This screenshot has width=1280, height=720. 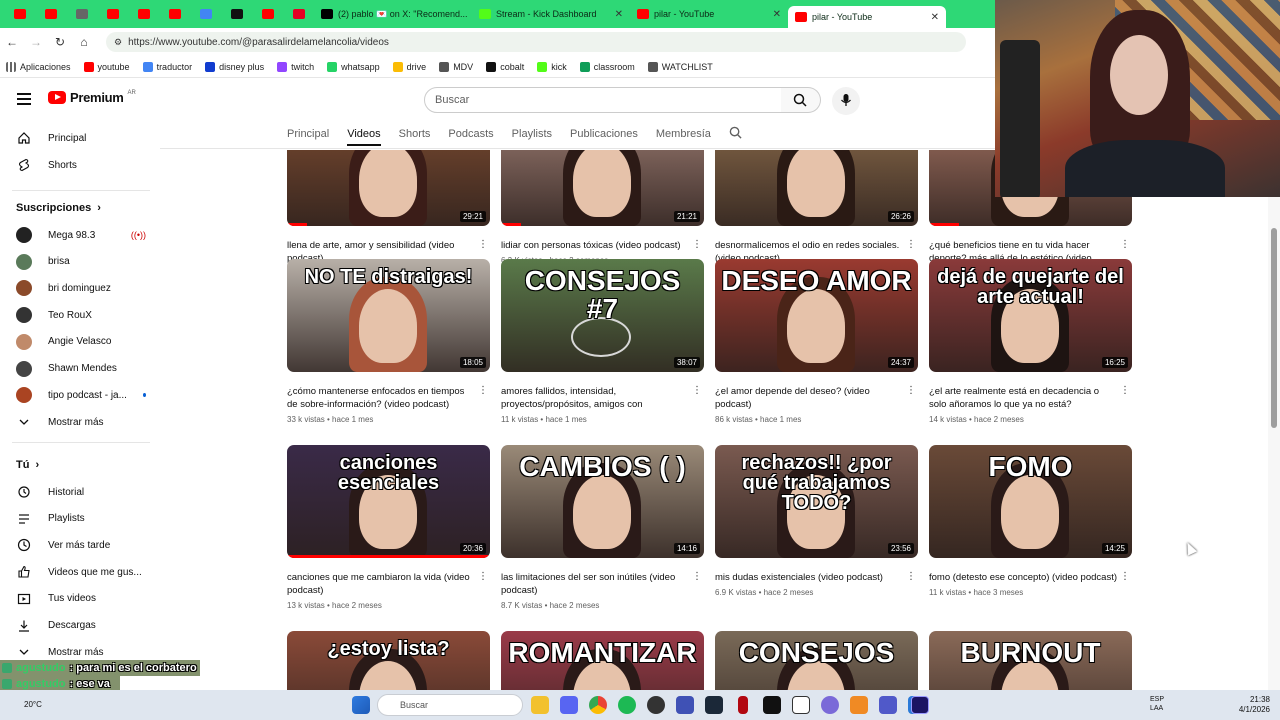 What do you see at coordinates (81, 492) in the screenshot?
I see `sidebar-item: Historial` at bounding box center [81, 492].